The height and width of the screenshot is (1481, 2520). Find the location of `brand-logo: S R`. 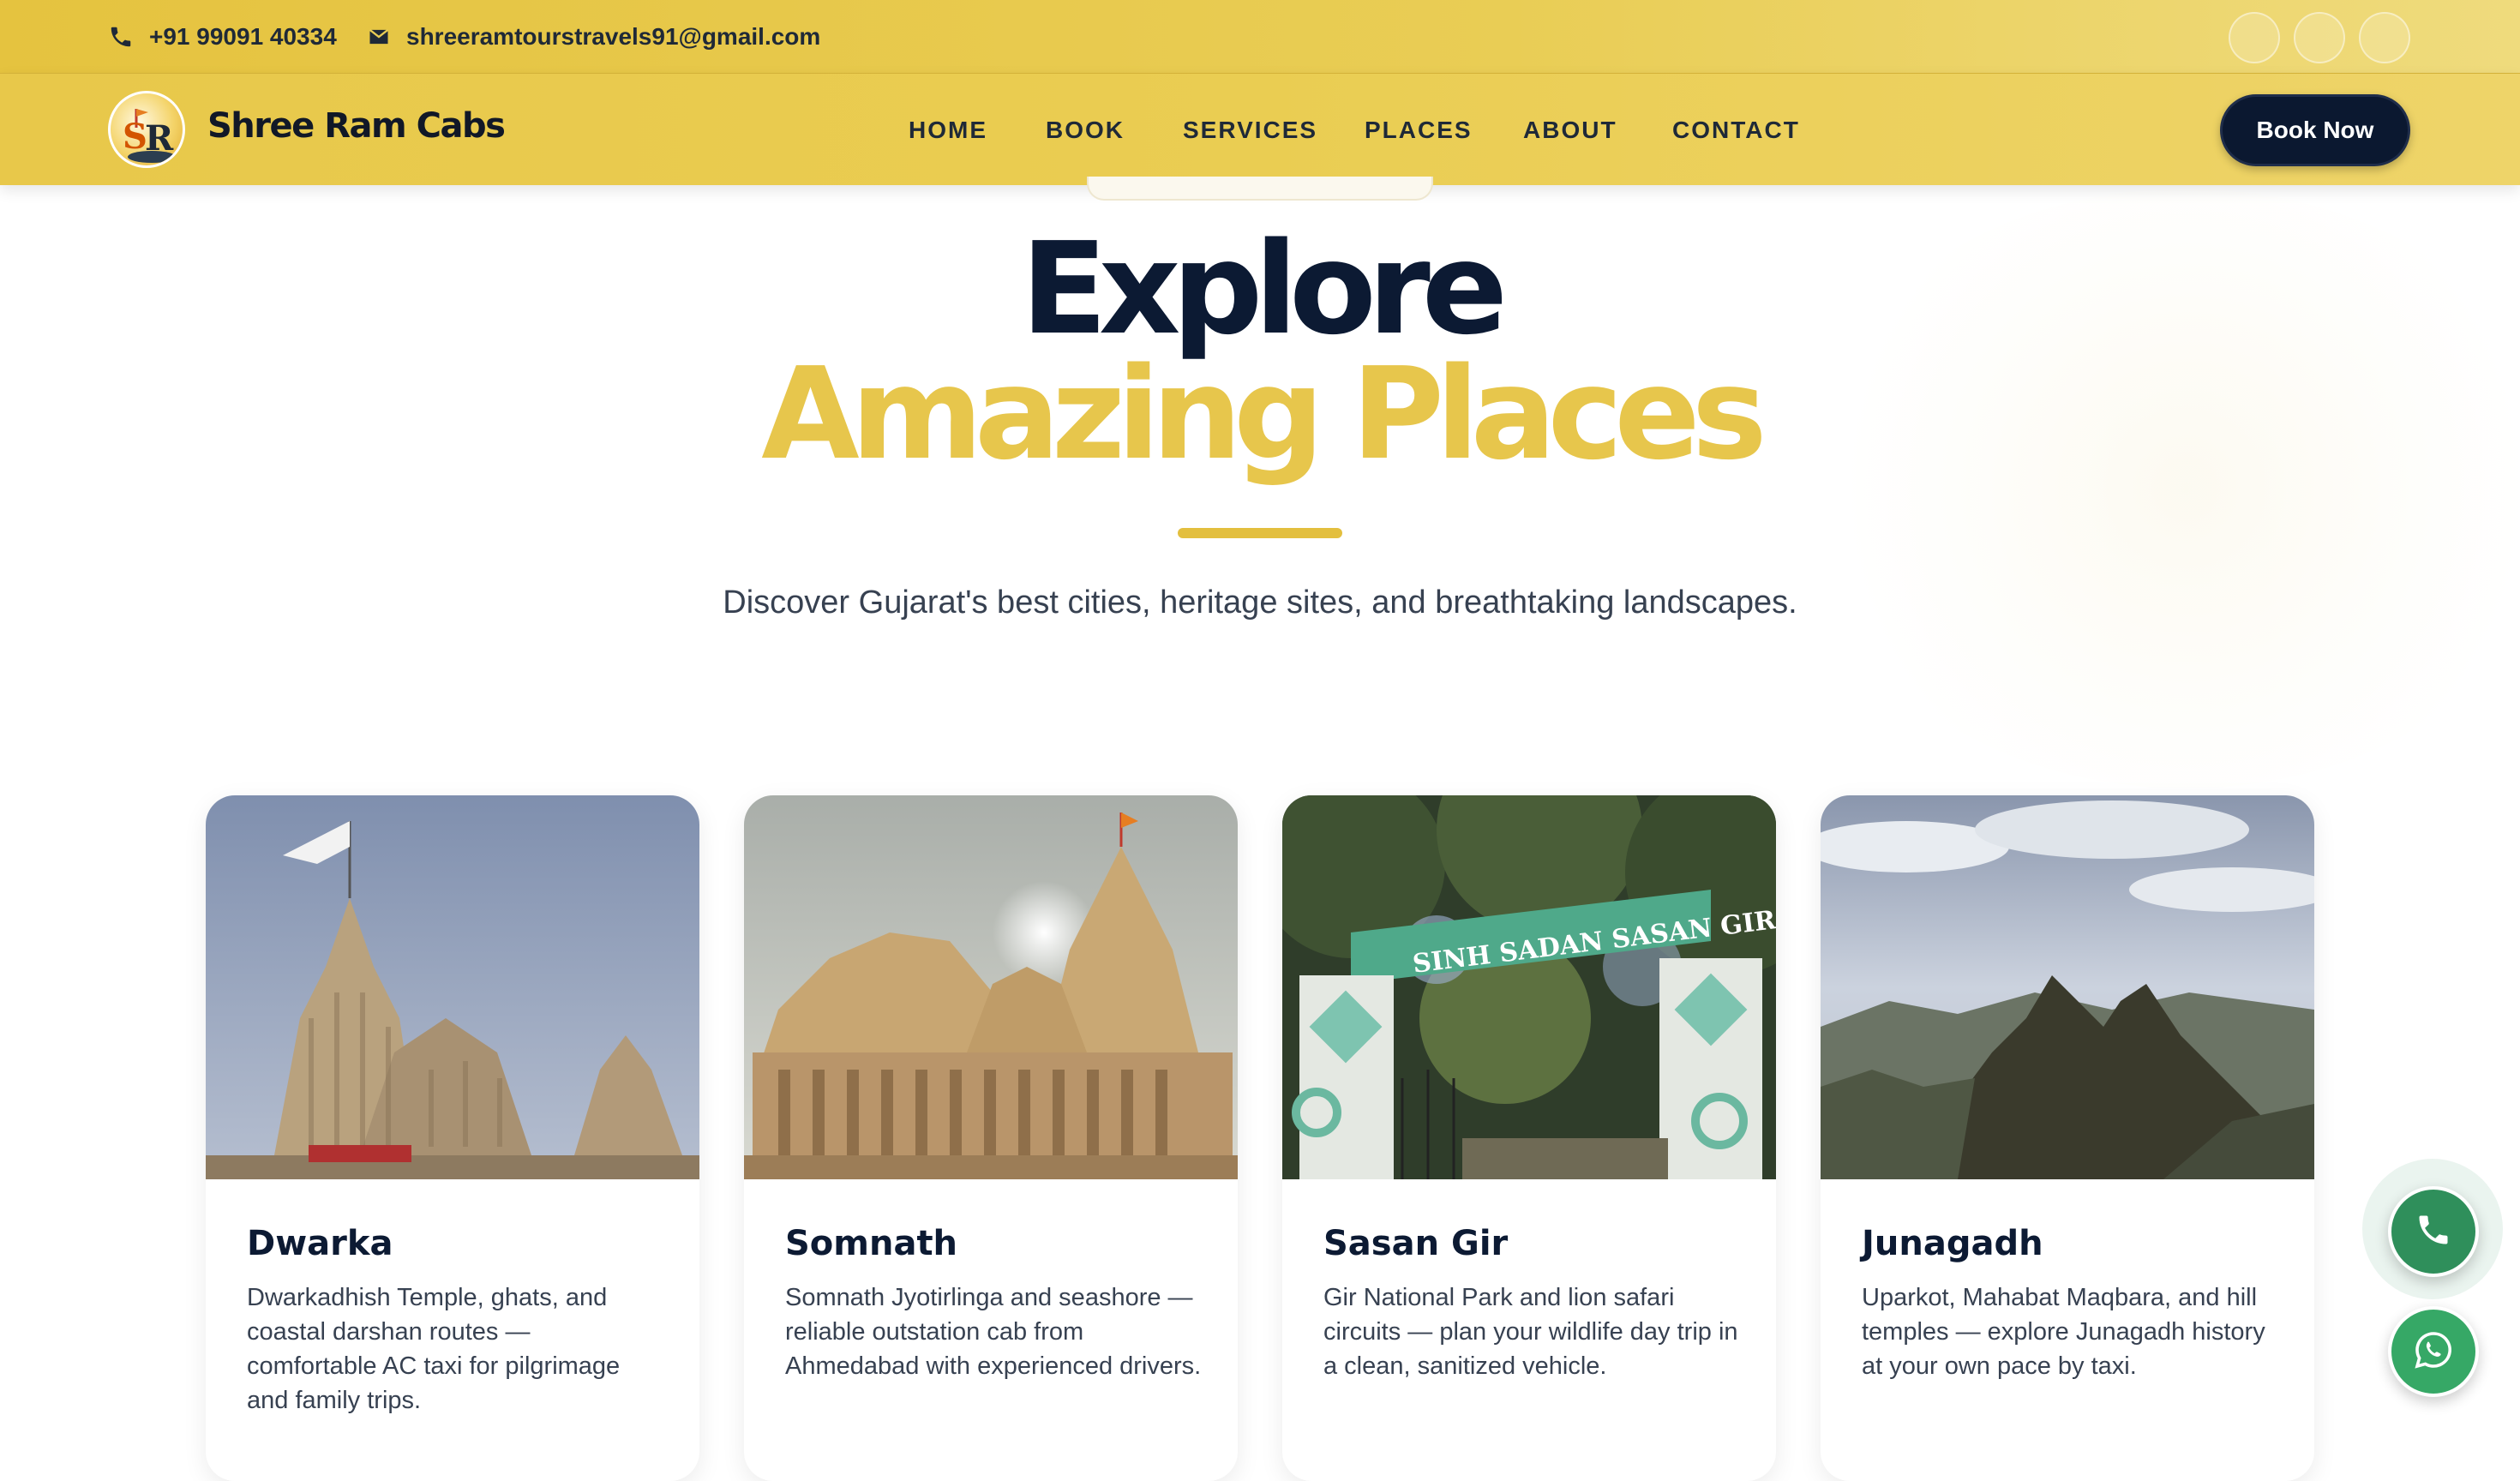

brand-logo: S R is located at coordinates (146, 129).